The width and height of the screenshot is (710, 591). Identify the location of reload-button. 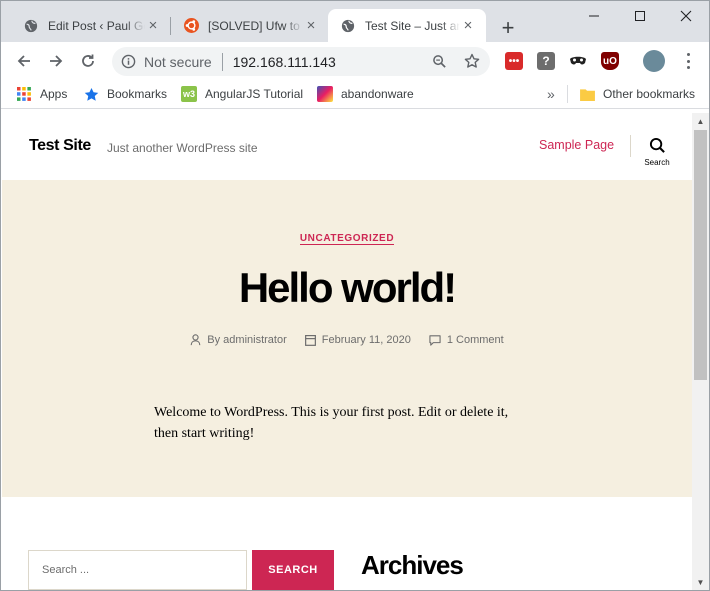
(88, 61).